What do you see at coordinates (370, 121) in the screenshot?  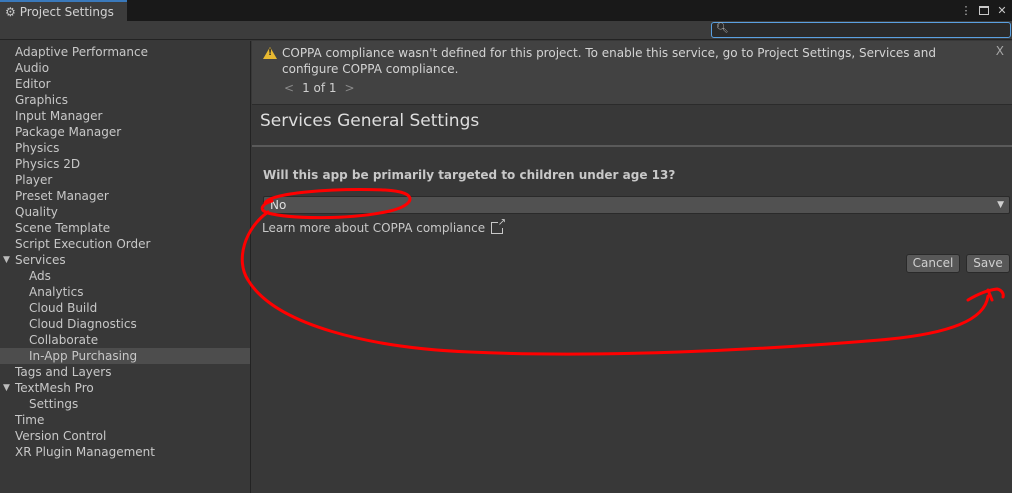 I see `page-title: Services General Settings` at bounding box center [370, 121].